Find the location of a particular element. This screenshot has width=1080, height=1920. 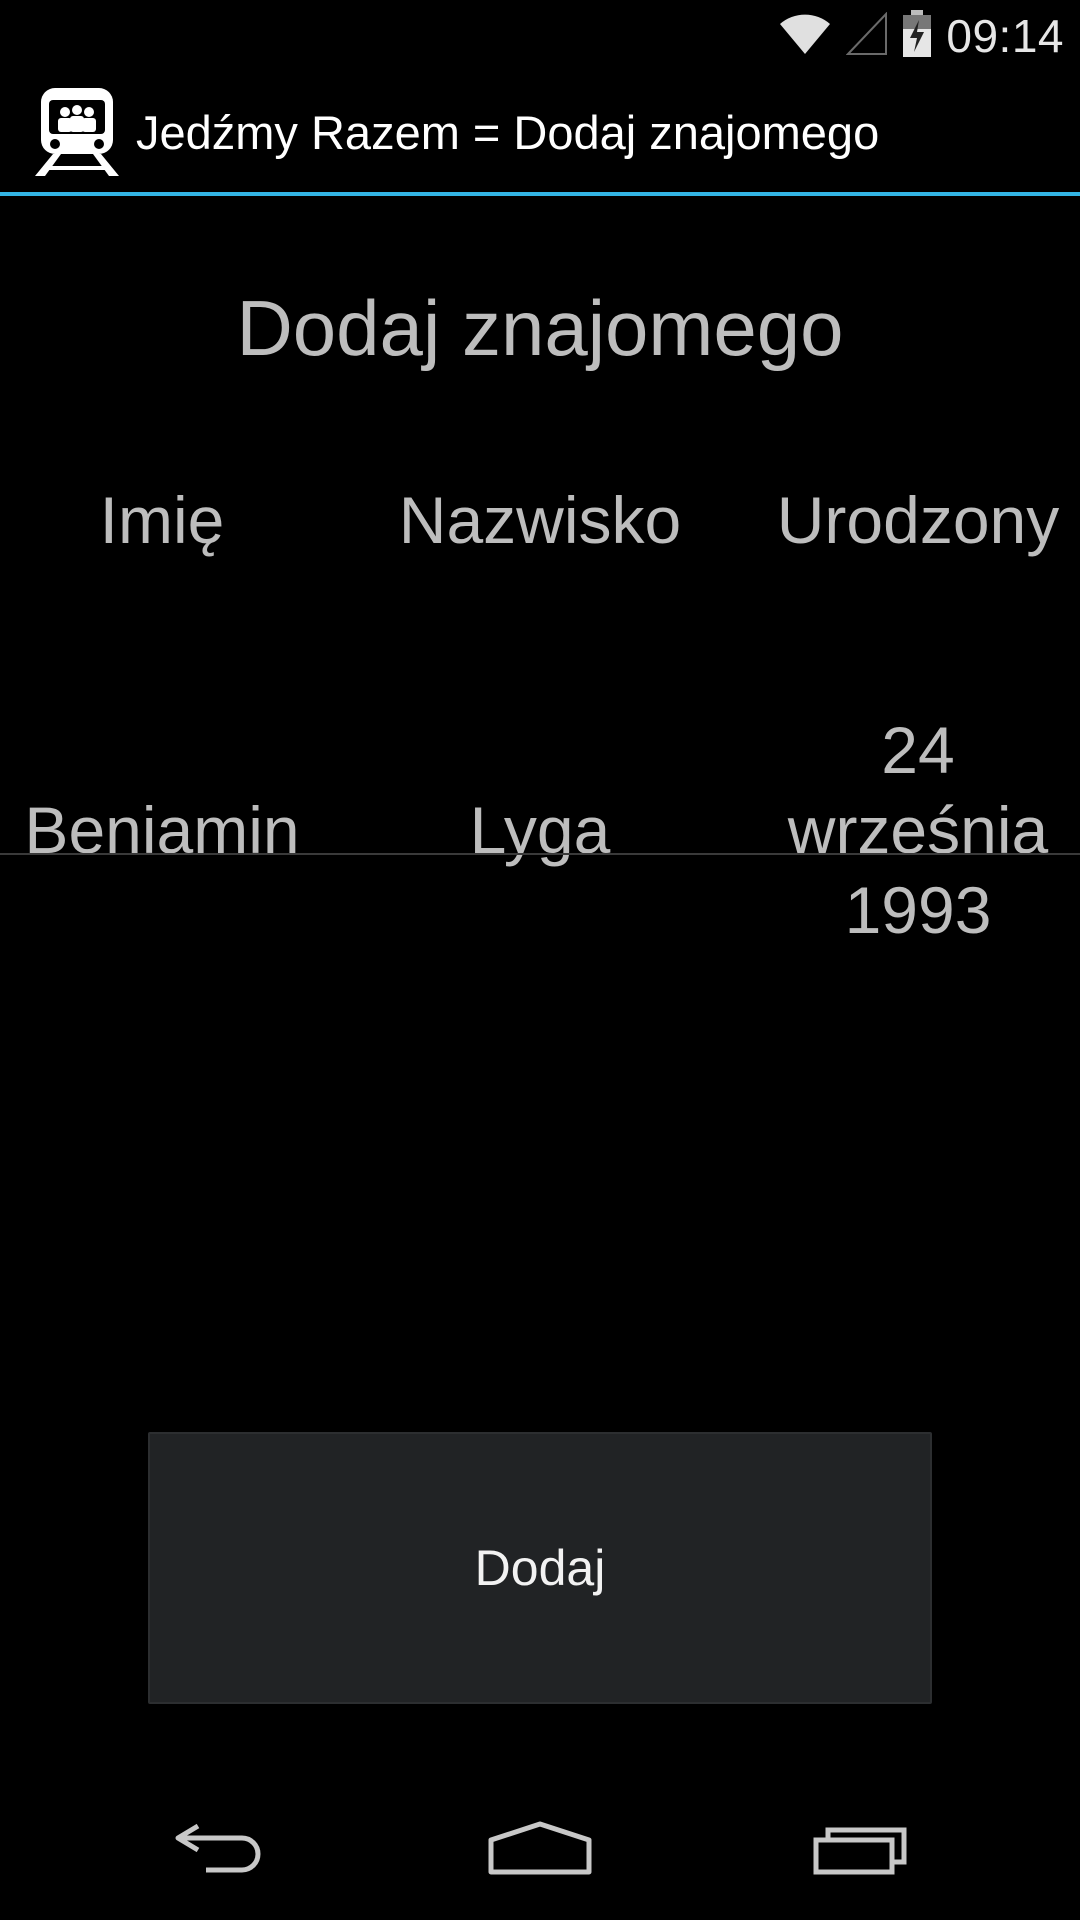

status-icons: 09:14 is located at coordinates (921, 36).